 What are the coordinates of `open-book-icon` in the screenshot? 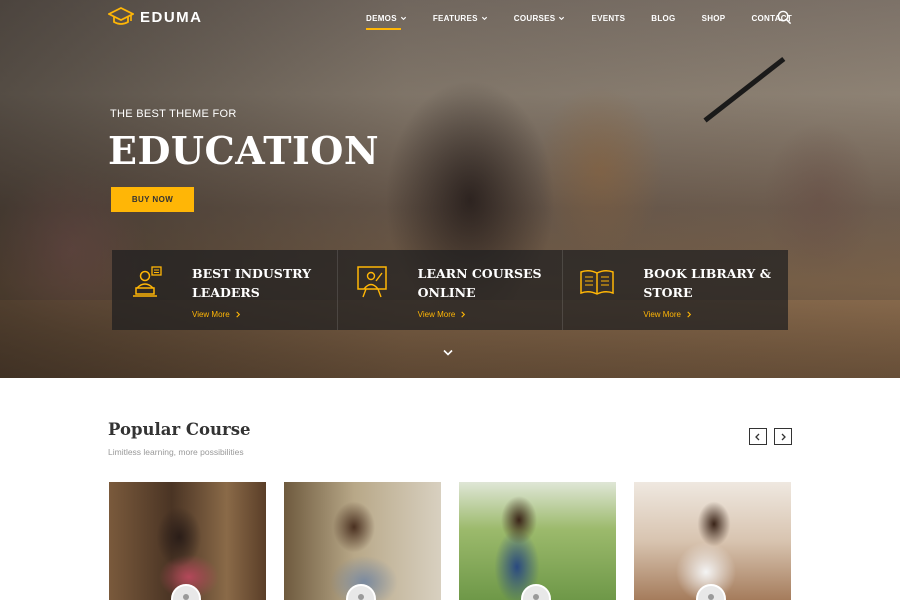 It's located at (597, 282).